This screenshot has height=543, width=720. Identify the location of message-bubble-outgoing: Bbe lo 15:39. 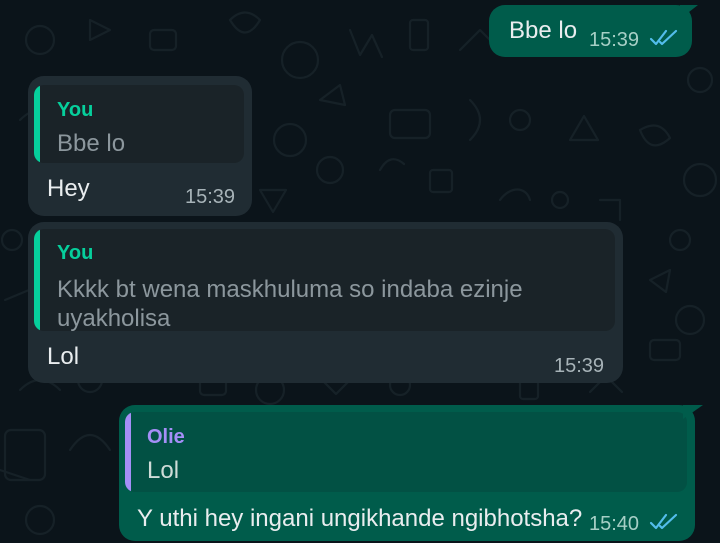
(590, 31).